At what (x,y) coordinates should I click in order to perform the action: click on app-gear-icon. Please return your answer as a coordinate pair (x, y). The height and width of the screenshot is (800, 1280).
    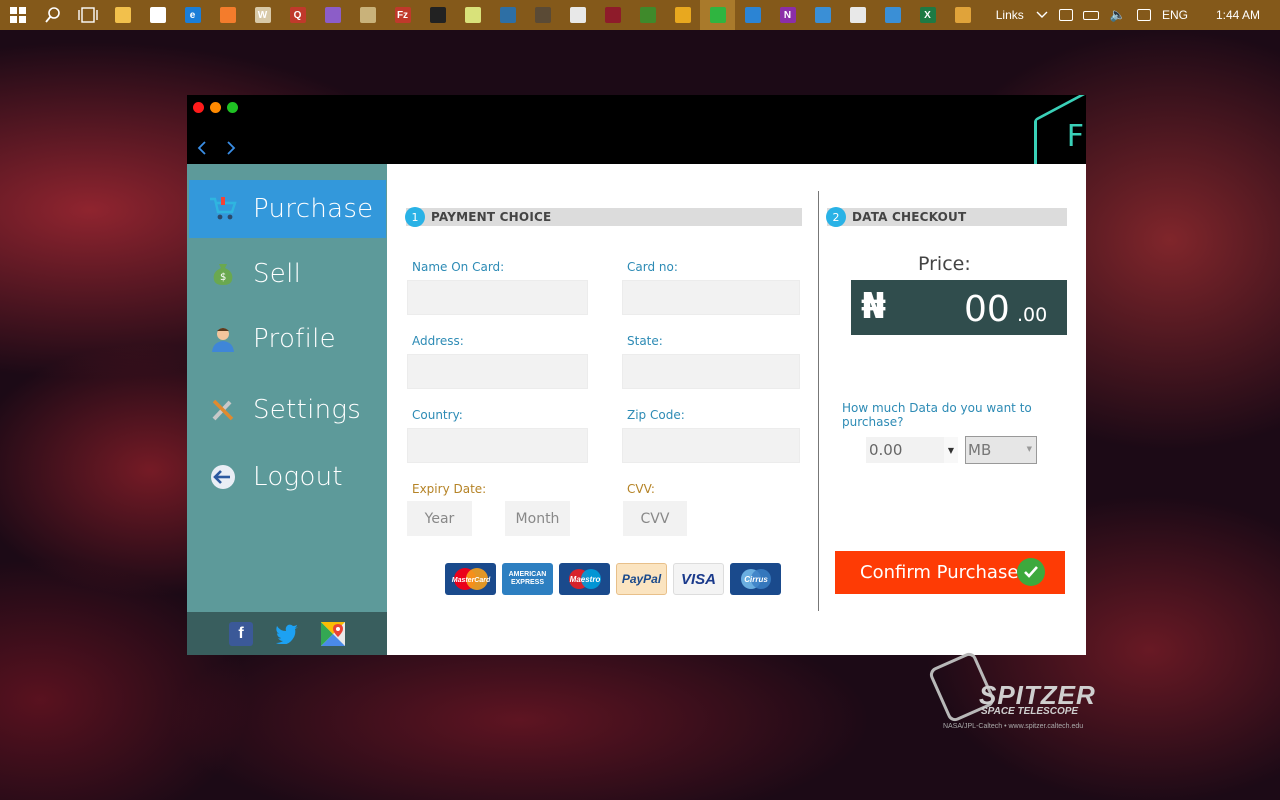
    Looking at the image, I should click on (577, 15).